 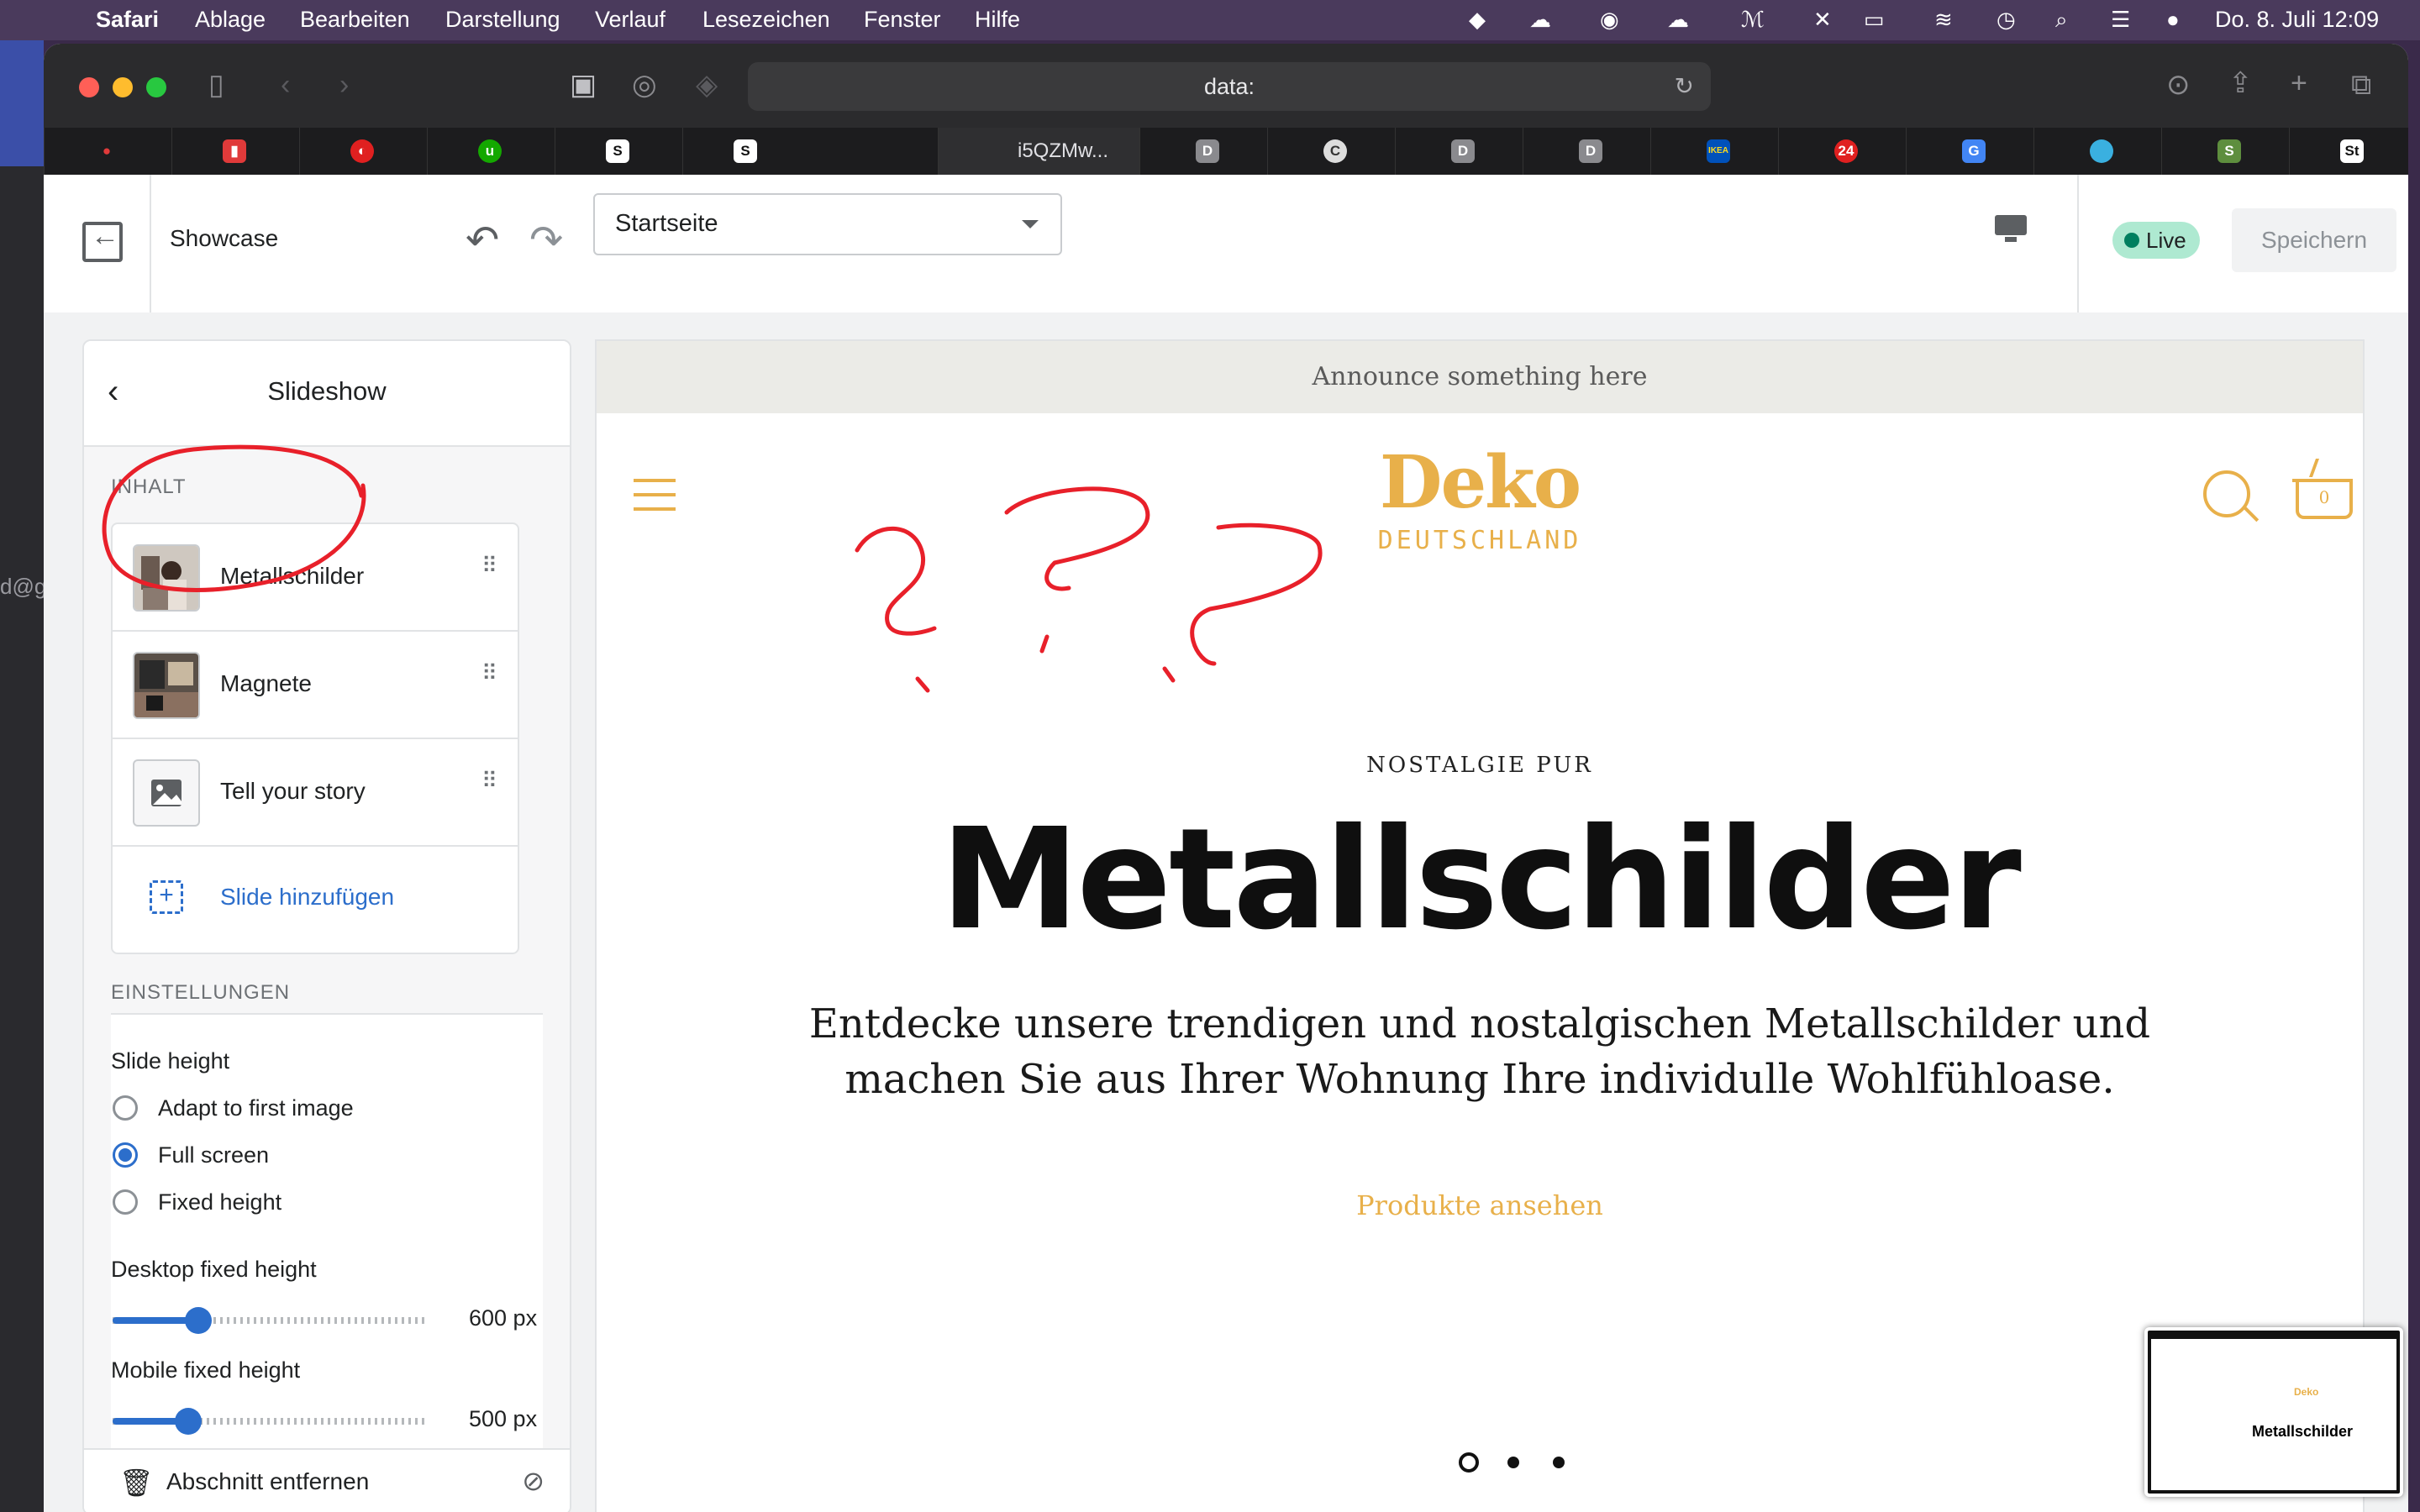 What do you see at coordinates (1970, 151) in the screenshot?
I see `tab: G` at bounding box center [1970, 151].